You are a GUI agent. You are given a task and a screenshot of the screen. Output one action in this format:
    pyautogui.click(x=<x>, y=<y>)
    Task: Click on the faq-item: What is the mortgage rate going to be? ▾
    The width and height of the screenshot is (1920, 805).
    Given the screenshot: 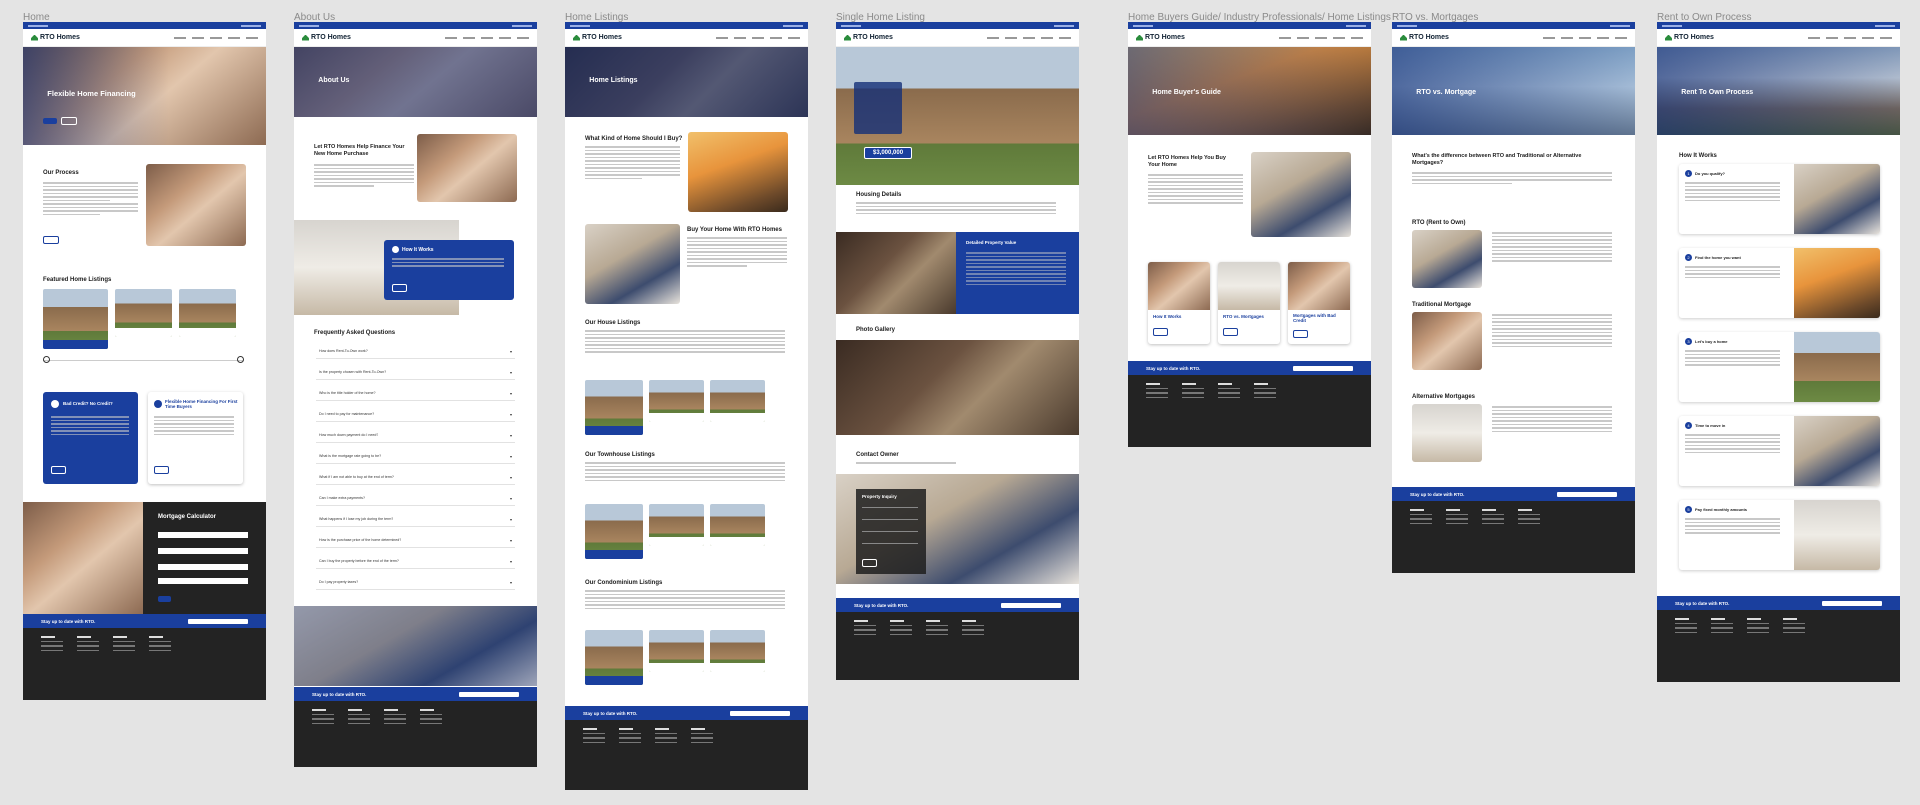 What is the action you would take?
    pyautogui.click(x=415, y=456)
    